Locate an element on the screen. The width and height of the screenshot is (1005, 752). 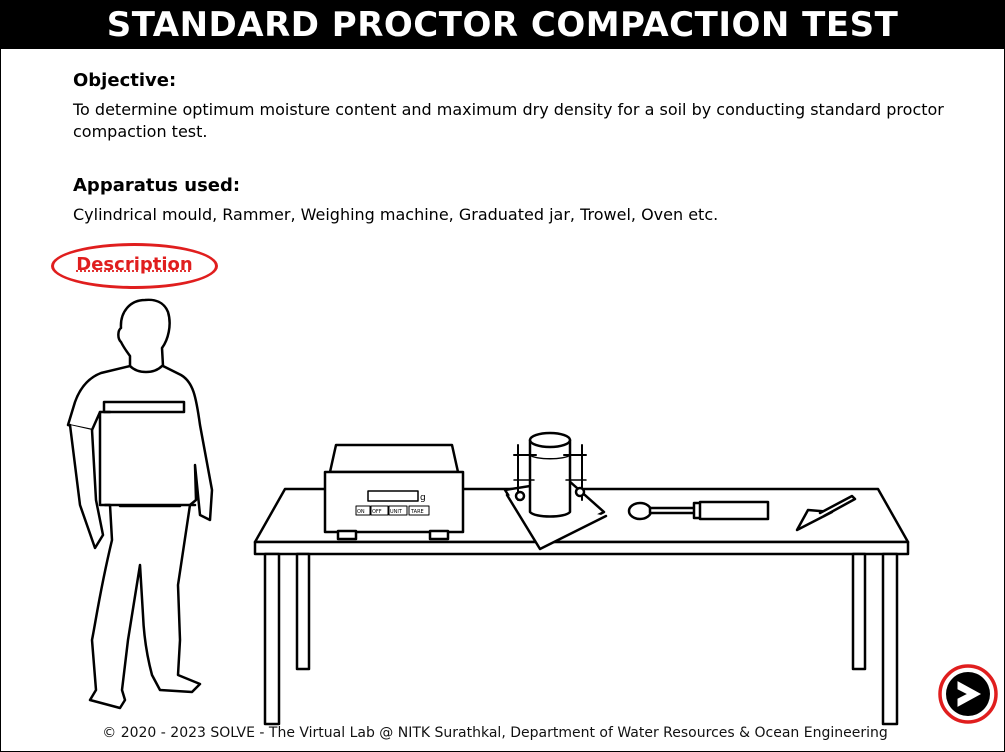
description-highlight: Description is located at coordinates (134, 266).